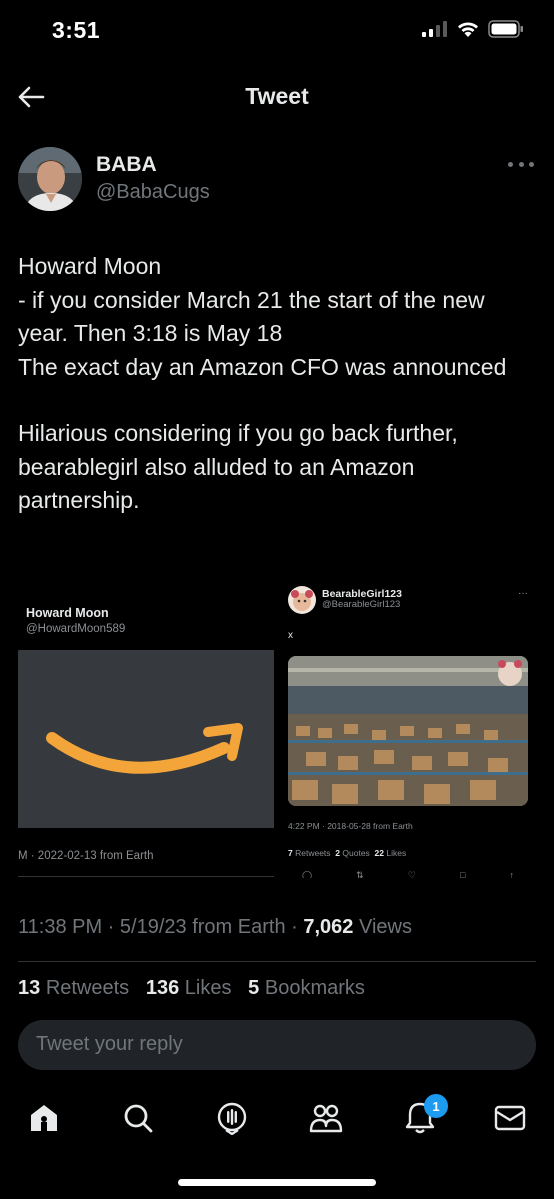  What do you see at coordinates (277, 1045) in the screenshot?
I see `reply-input: Tweet your reply` at bounding box center [277, 1045].